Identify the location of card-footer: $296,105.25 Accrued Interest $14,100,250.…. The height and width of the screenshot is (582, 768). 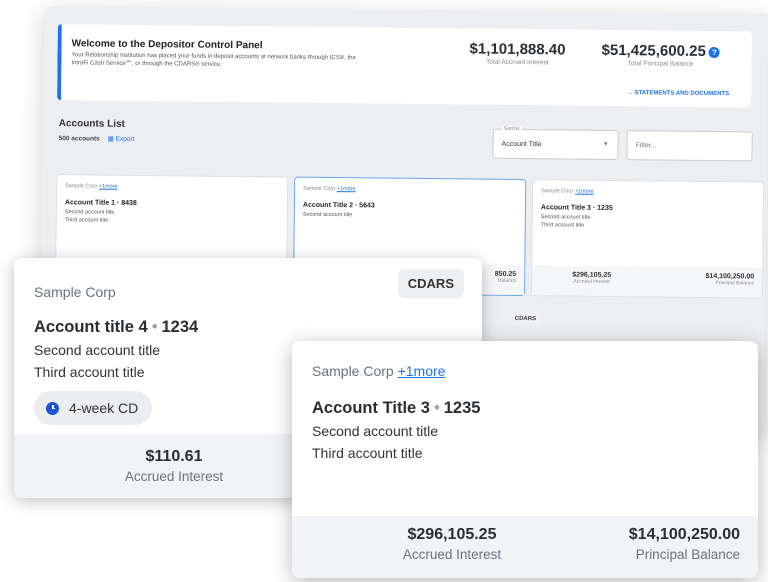
(647, 281).